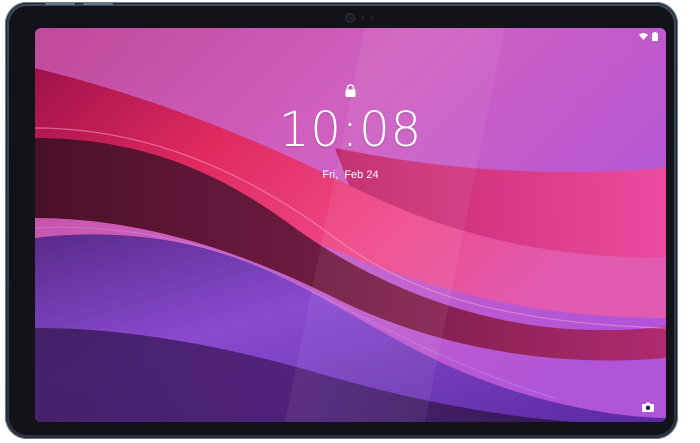  Describe the element at coordinates (372, 18) in the screenshot. I see `proximity-sensor-icon` at that location.